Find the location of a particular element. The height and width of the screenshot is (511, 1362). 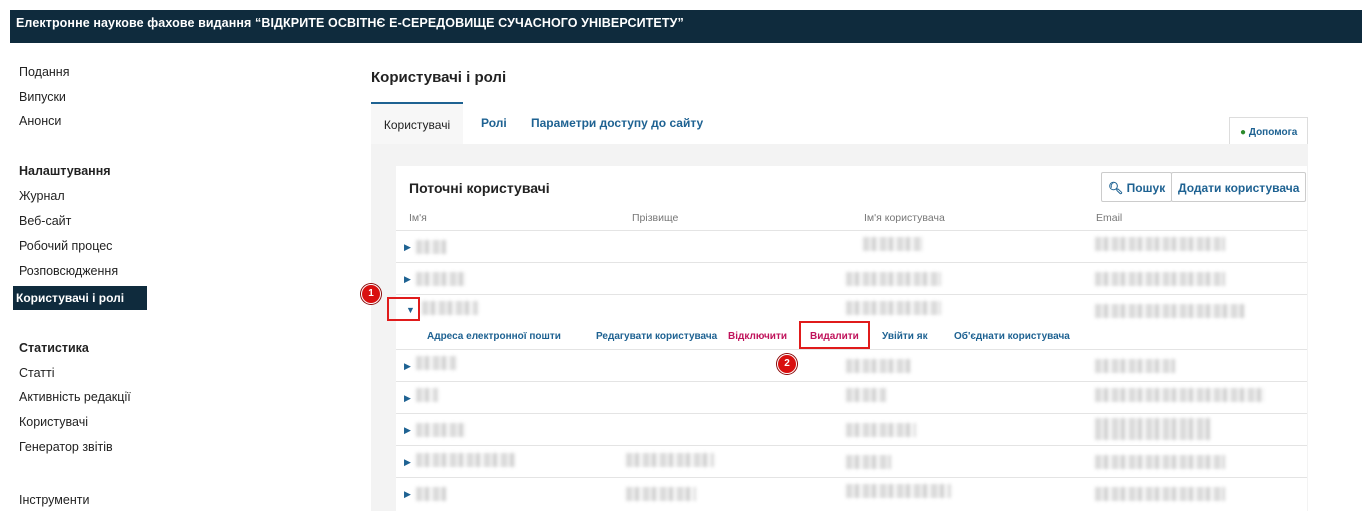

tab-roles: Ролі is located at coordinates (494, 123).